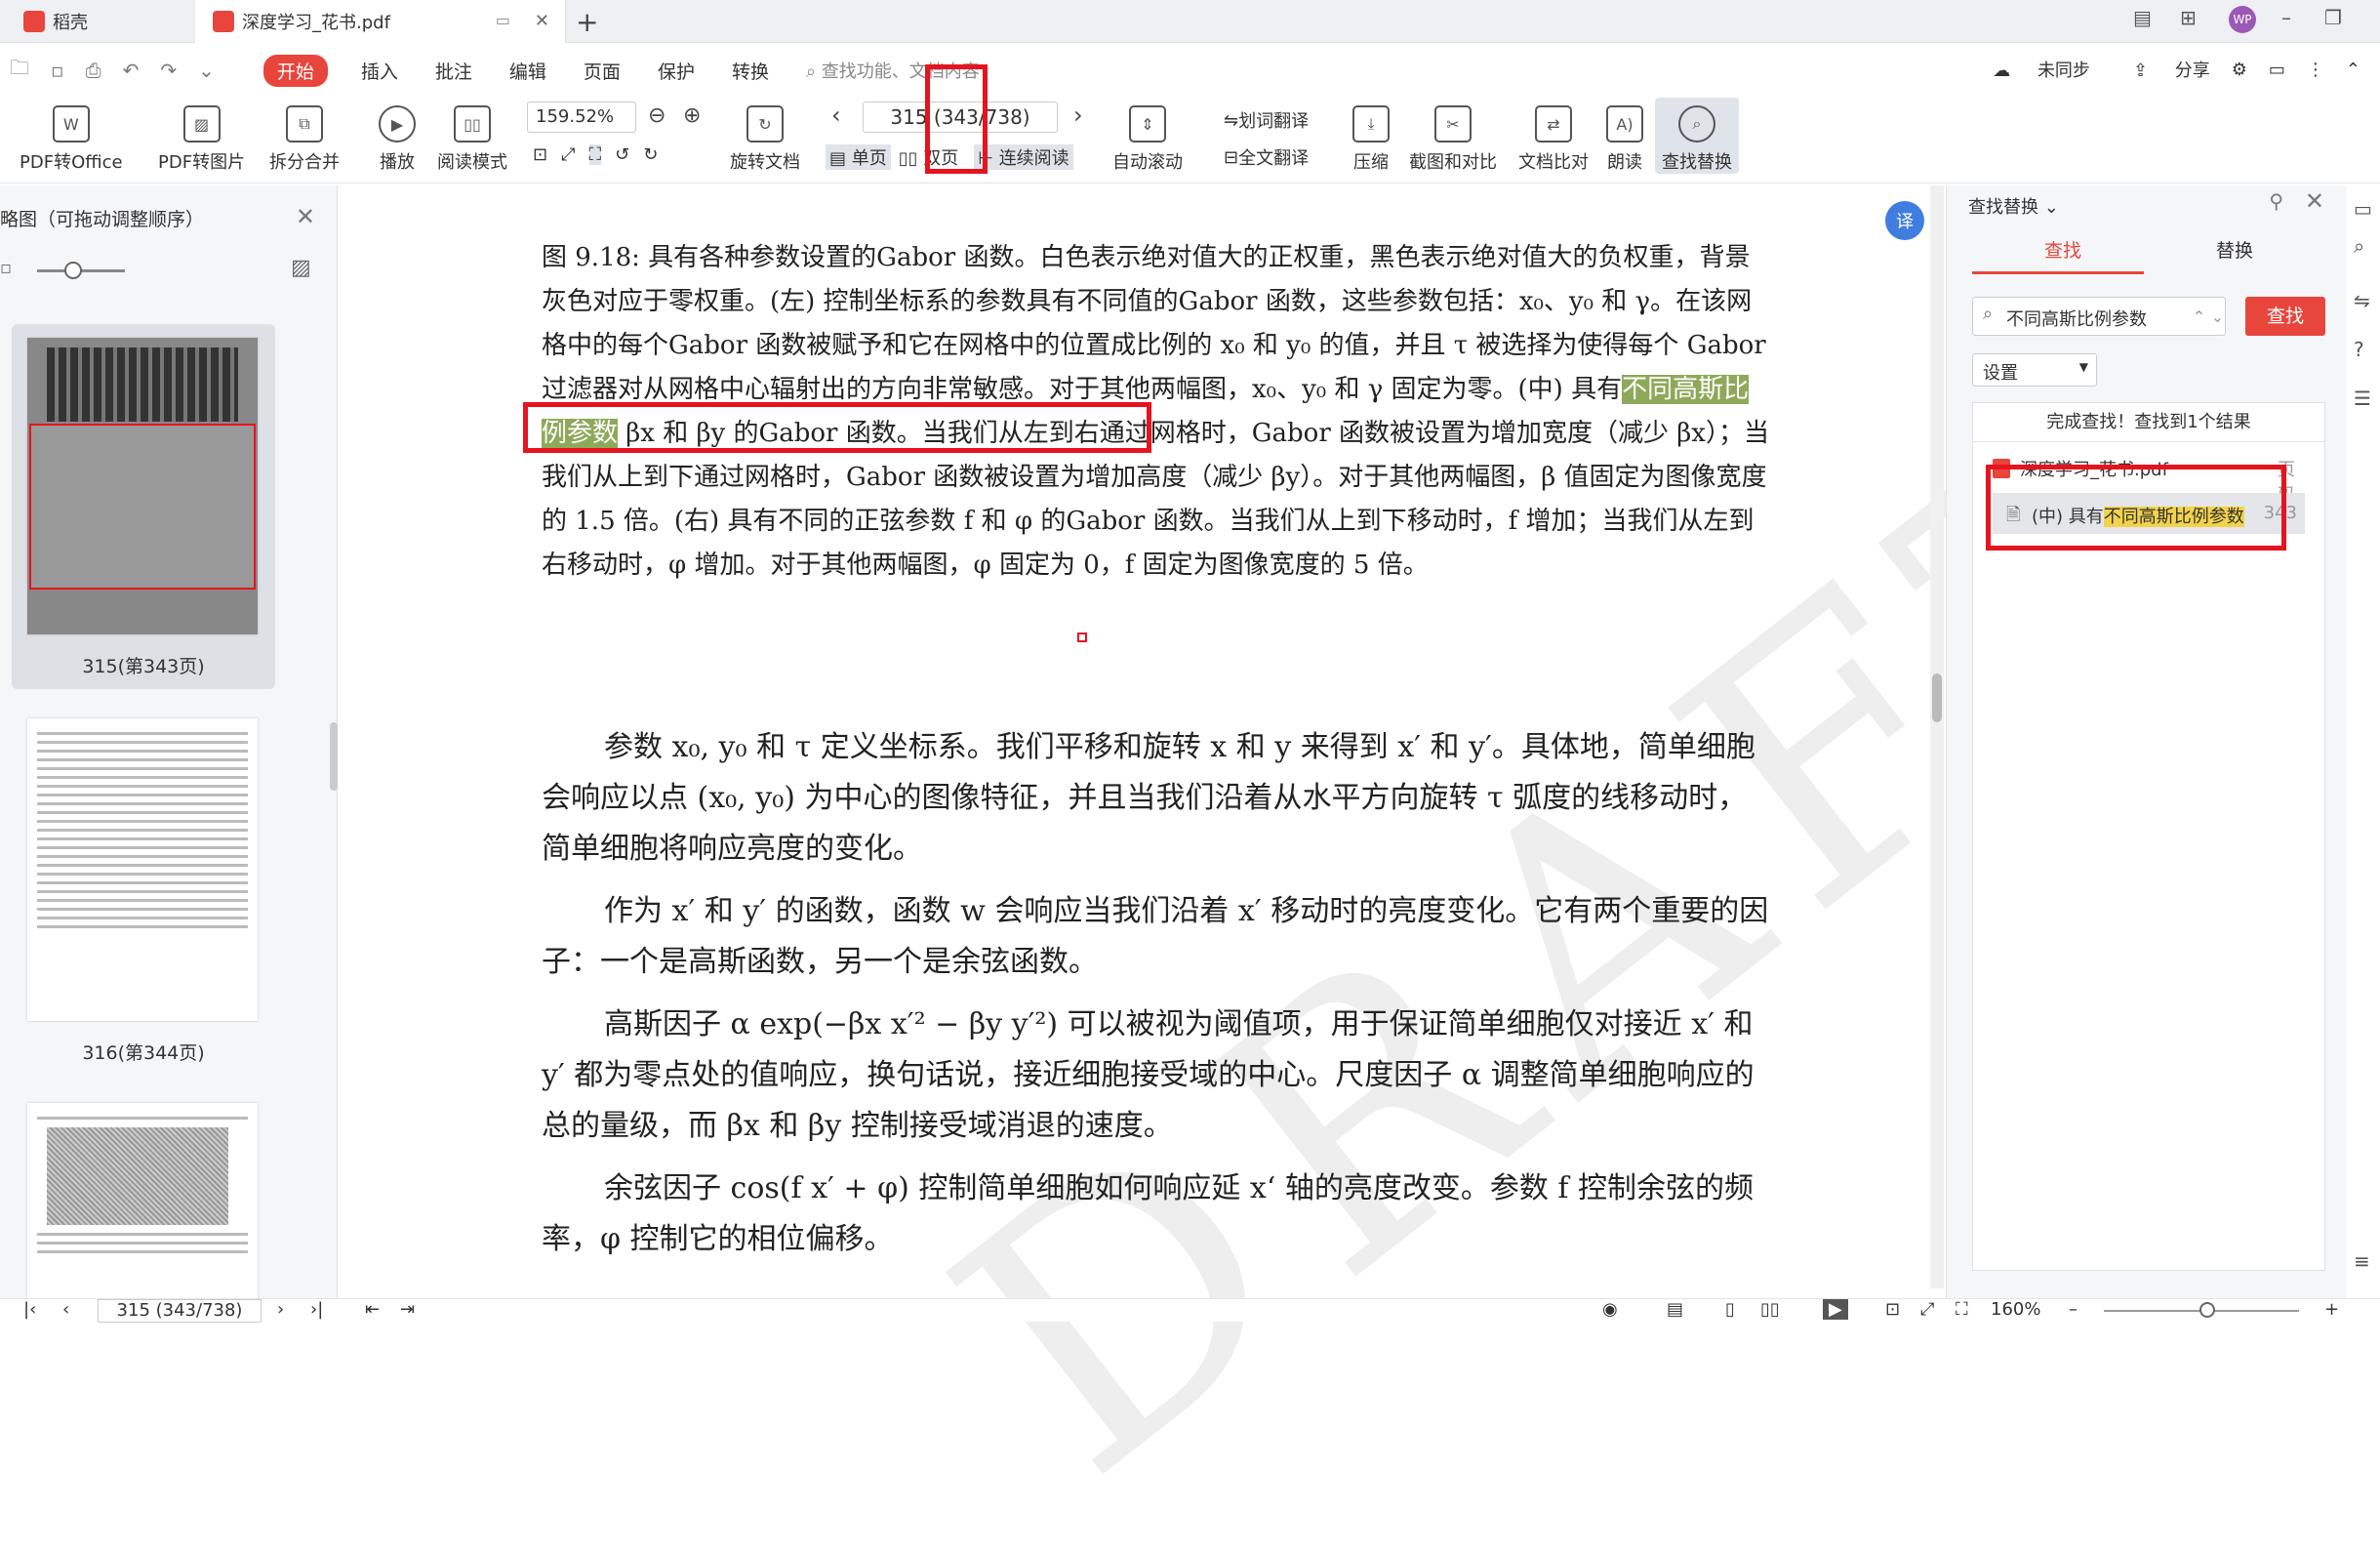 The width and height of the screenshot is (2380, 1551). What do you see at coordinates (2362, 300) in the screenshot?
I see `translate-icon: ⇋` at bounding box center [2362, 300].